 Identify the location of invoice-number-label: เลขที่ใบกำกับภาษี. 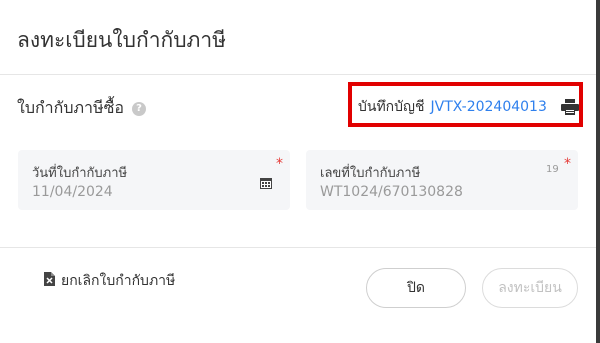
(370, 173).